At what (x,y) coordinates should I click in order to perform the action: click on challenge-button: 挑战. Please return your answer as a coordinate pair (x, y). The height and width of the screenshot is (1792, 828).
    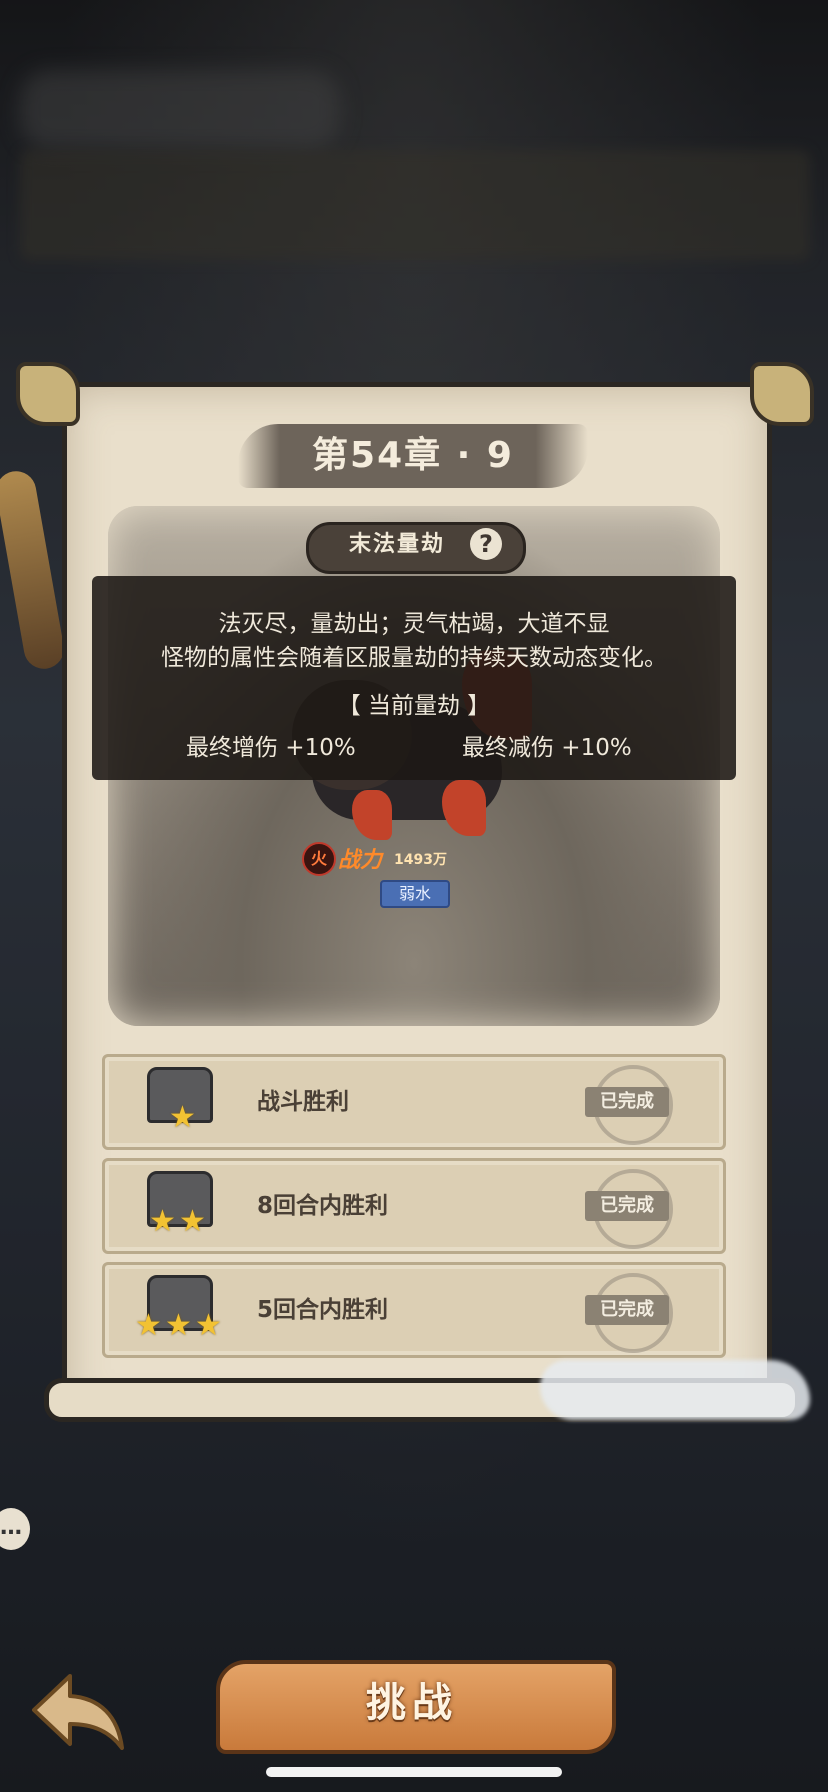
    Looking at the image, I should click on (412, 1706).